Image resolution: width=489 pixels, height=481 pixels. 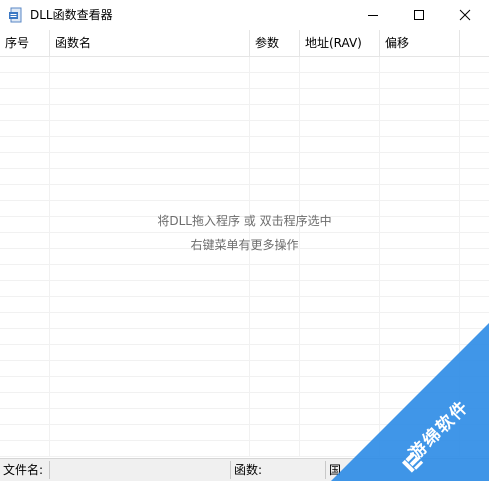 I want to click on table-header: 序号 函数名 参数 地址(RAV) 偏移, so click(x=244, y=43).